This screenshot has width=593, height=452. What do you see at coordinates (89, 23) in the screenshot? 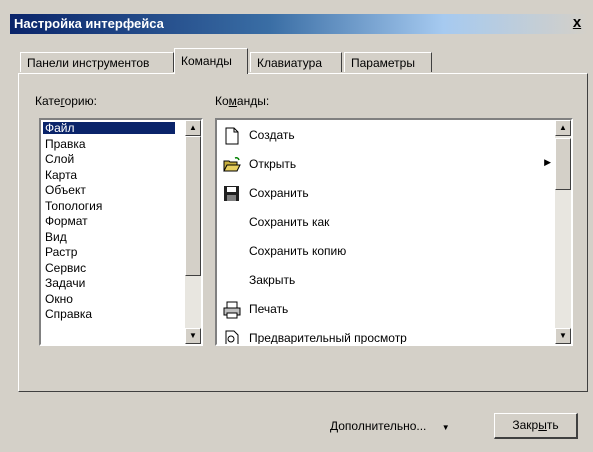
I see `window-title: Настройка интерфейса` at bounding box center [89, 23].